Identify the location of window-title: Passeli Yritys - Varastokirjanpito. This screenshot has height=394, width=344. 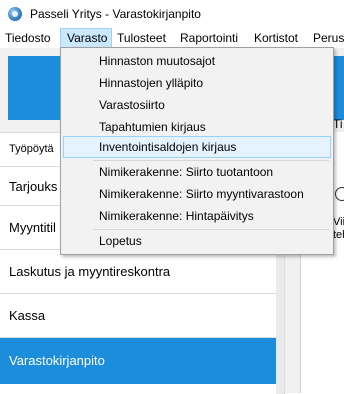
(115, 14).